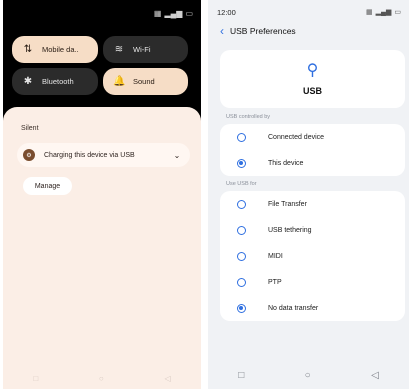  I want to click on option-label: MIDI, so click(275, 256).